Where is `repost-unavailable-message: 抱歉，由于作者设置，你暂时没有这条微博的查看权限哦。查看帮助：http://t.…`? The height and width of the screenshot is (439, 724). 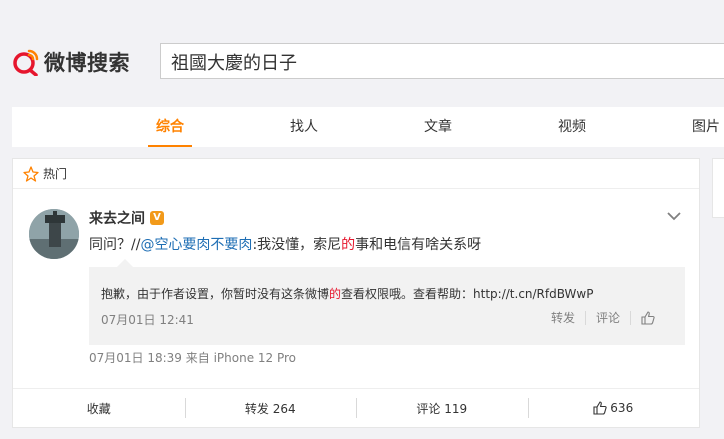
repost-unavailable-message: 抱歉，由于作者设置，你暂时没有这条微博的查看权限哦。查看帮助：http://t.… is located at coordinates (347, 293).